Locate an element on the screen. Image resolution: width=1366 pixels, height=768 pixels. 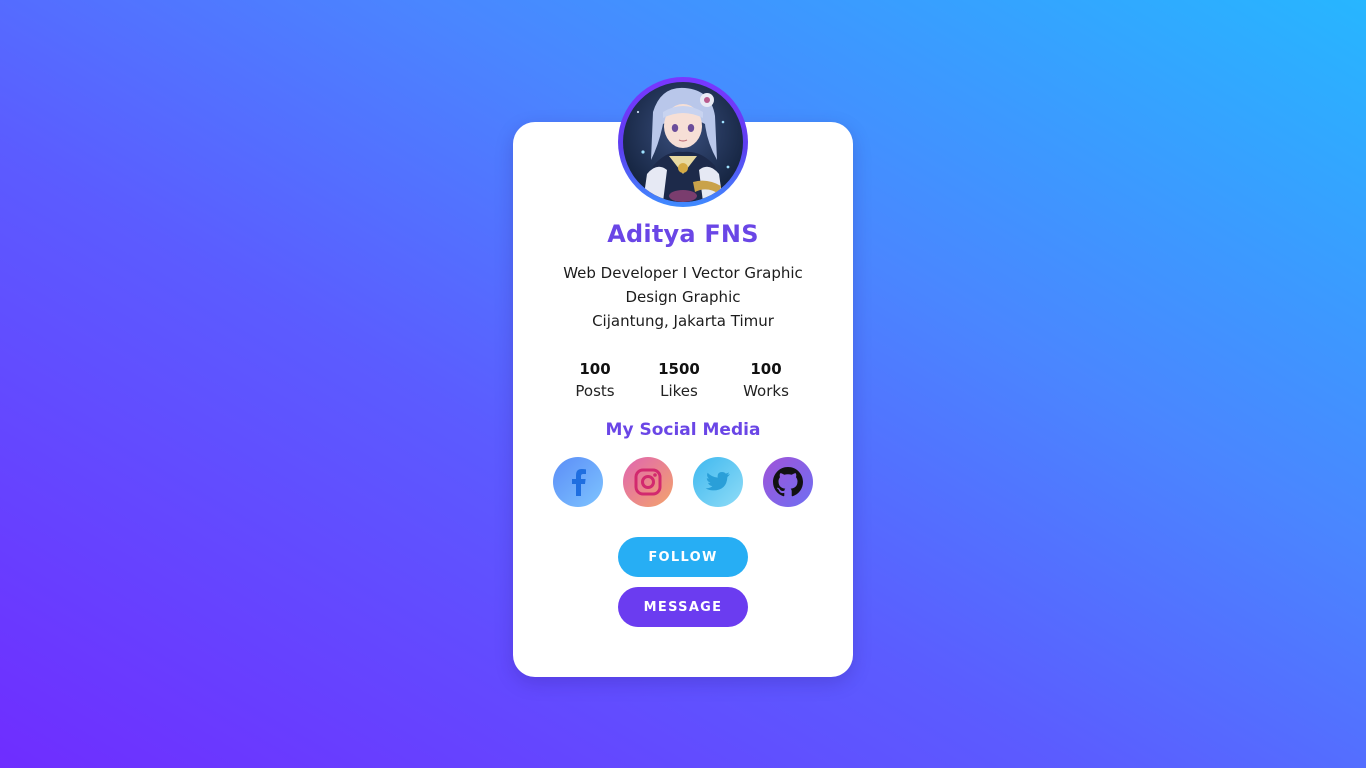
instagram-link is located at coordinates (648, 482).